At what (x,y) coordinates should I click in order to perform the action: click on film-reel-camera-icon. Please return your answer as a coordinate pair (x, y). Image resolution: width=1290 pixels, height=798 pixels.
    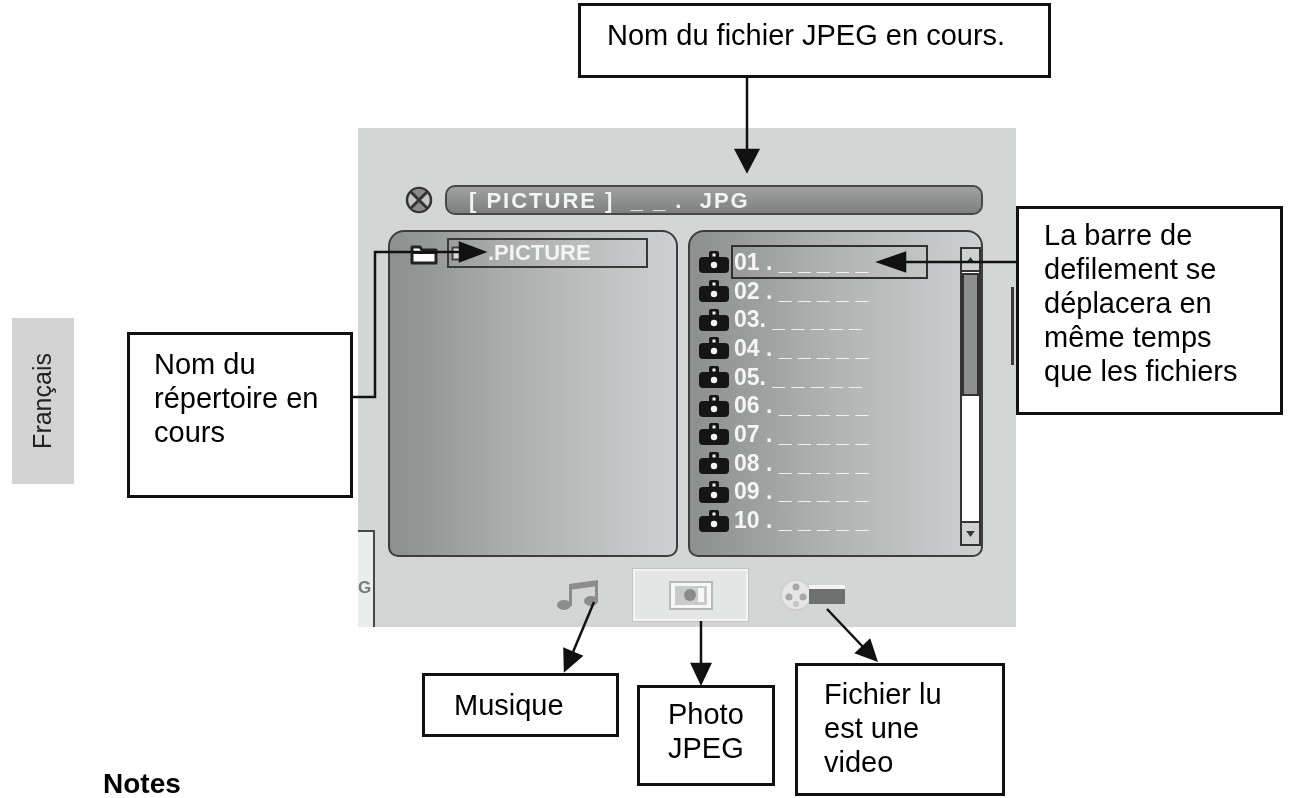
    Looking at the image, I should click on (813, 595).